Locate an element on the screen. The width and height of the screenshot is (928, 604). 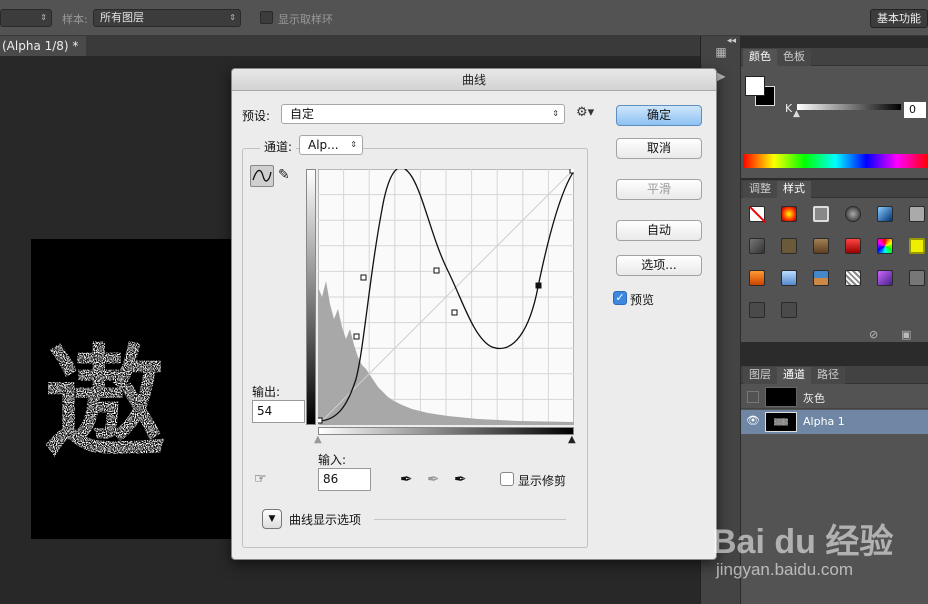
channel-thumbnail: ▒▒▒ is located at coordinates (781, 422).